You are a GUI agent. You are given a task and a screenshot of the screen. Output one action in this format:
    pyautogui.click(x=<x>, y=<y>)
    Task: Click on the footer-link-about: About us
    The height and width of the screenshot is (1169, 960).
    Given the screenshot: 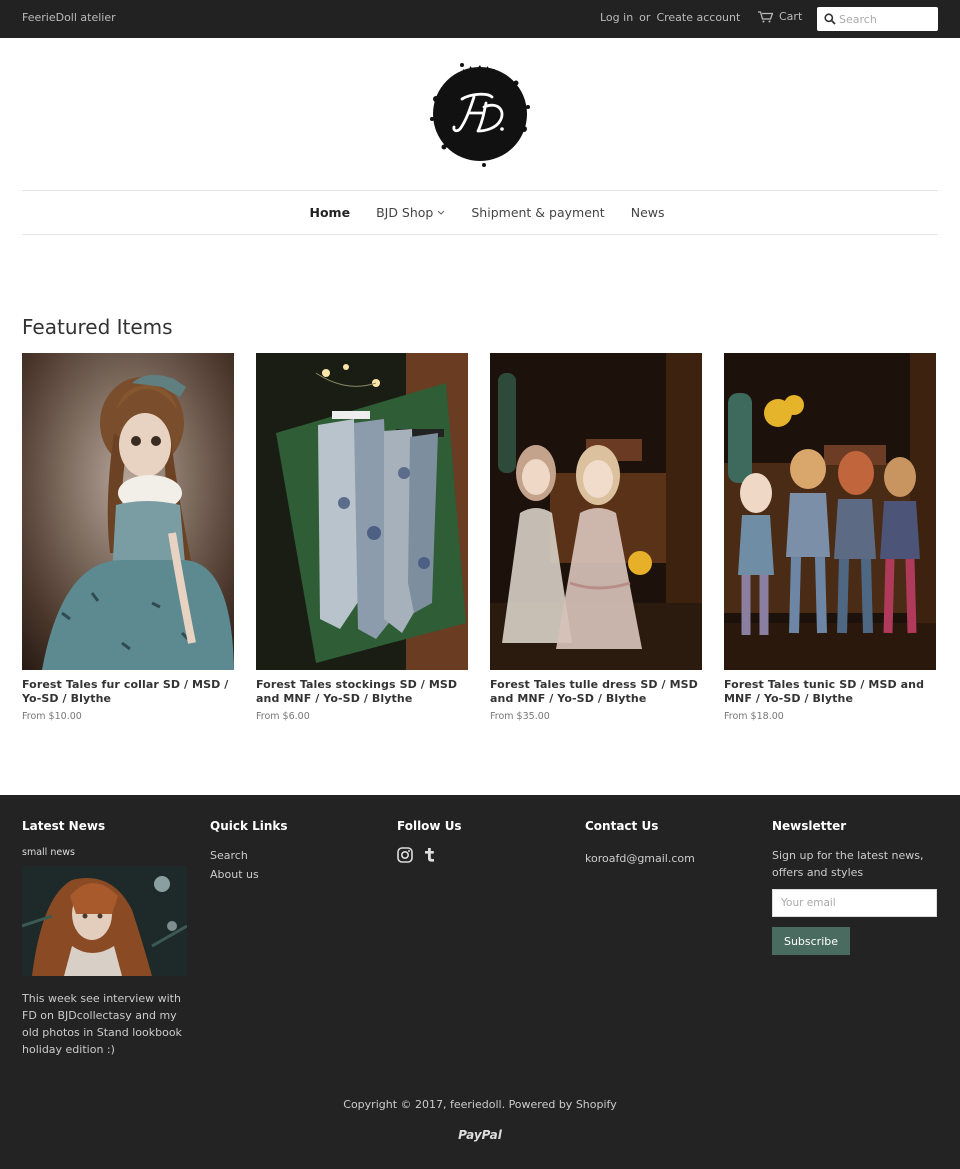 What is the action you would take?
    pyautogui.click(x=290, y=874)
    